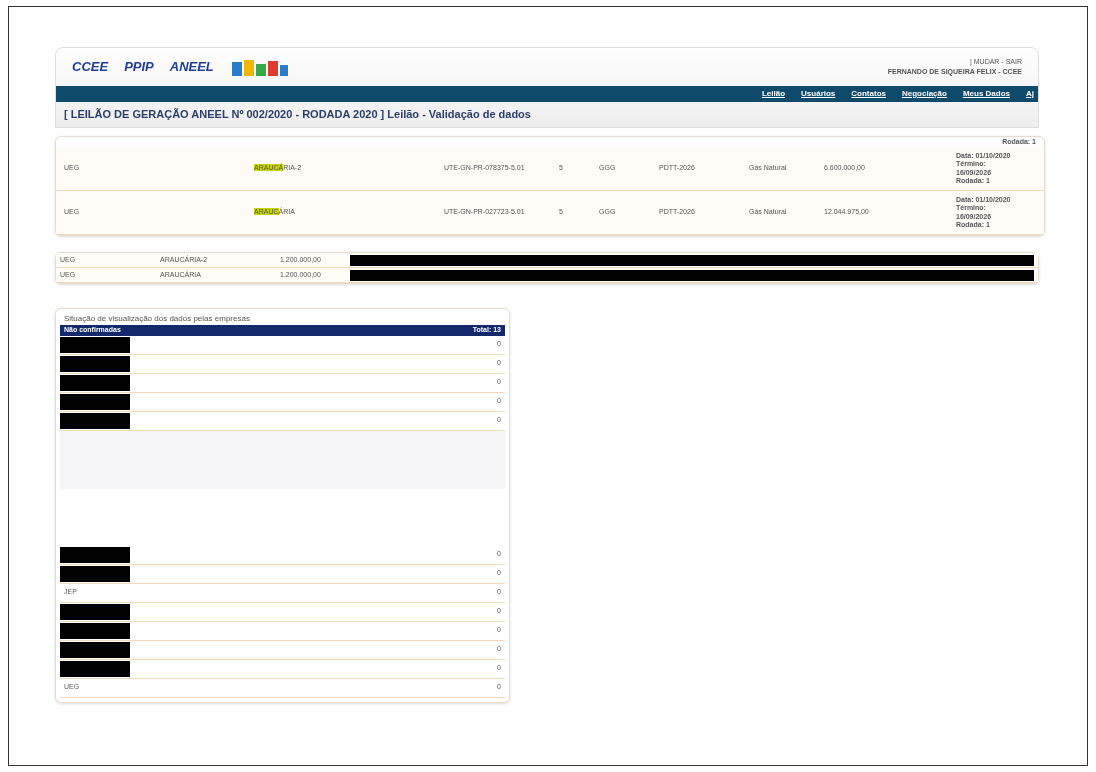 This screenshot has width=1096, height=772. I want to click on nav-link: Contatos, so click(868, 94).